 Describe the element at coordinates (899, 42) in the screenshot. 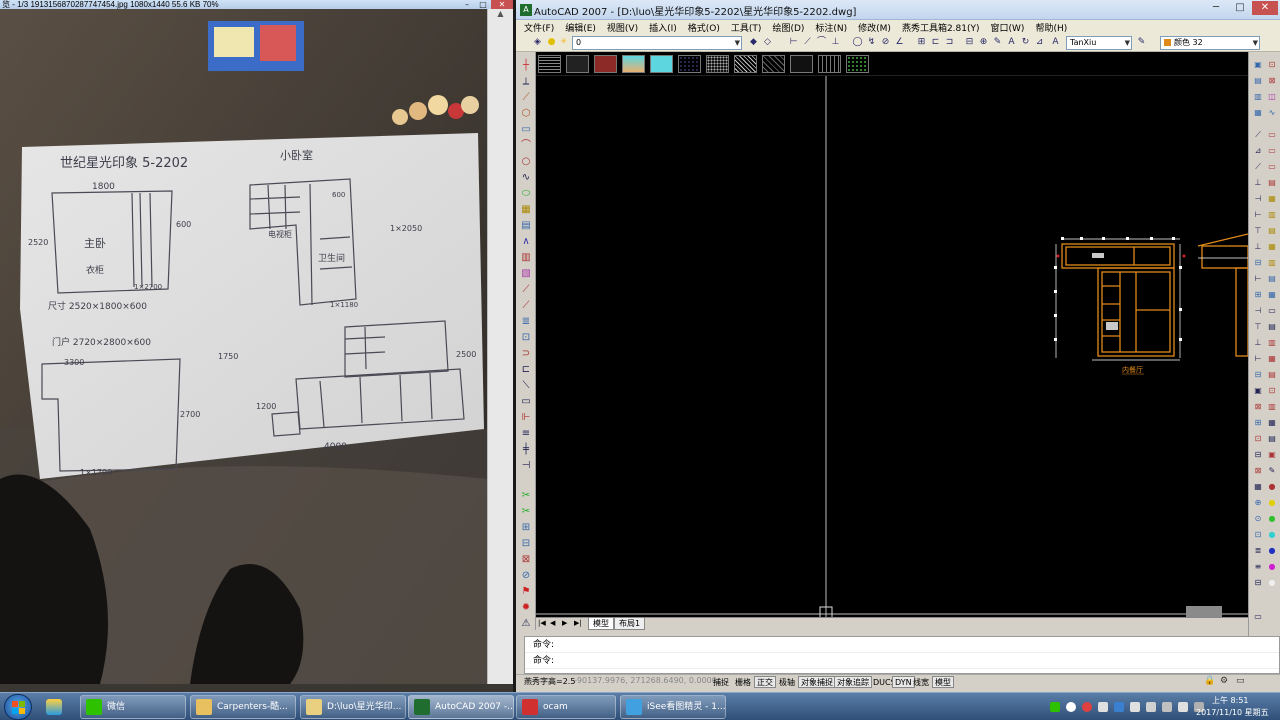

I see `dim-angular-icon: ∠` at that location.